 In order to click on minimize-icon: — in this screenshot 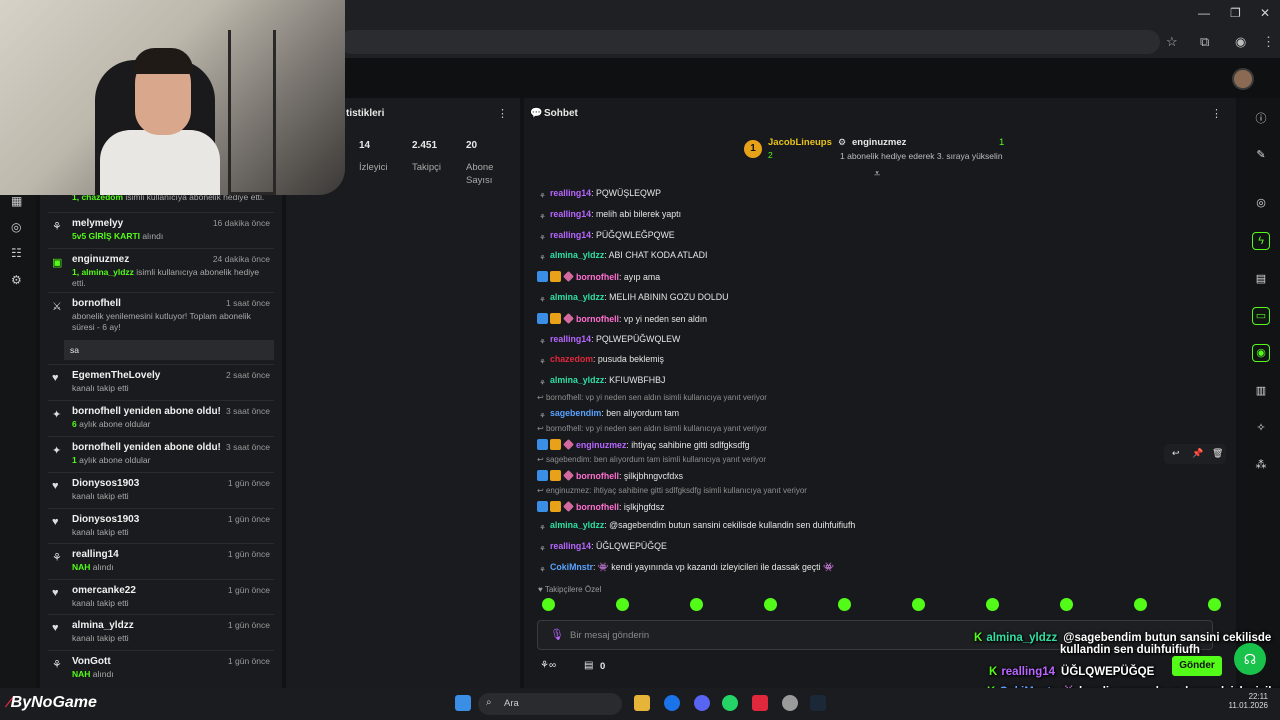, I will do `click(1204, 13)`.